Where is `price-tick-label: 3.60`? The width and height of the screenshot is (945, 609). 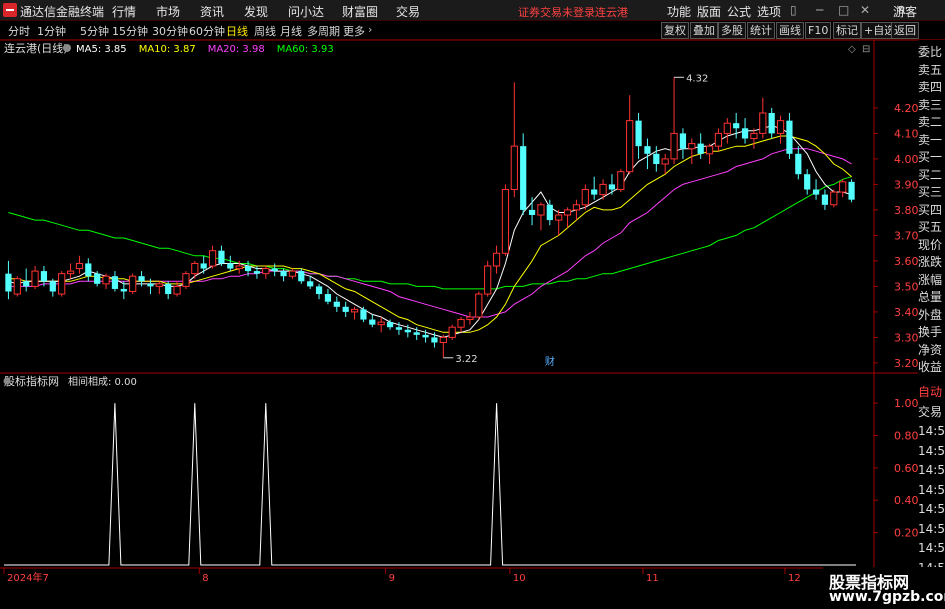
price-tick-label: 3.60 is located at coordinates (906, 261).